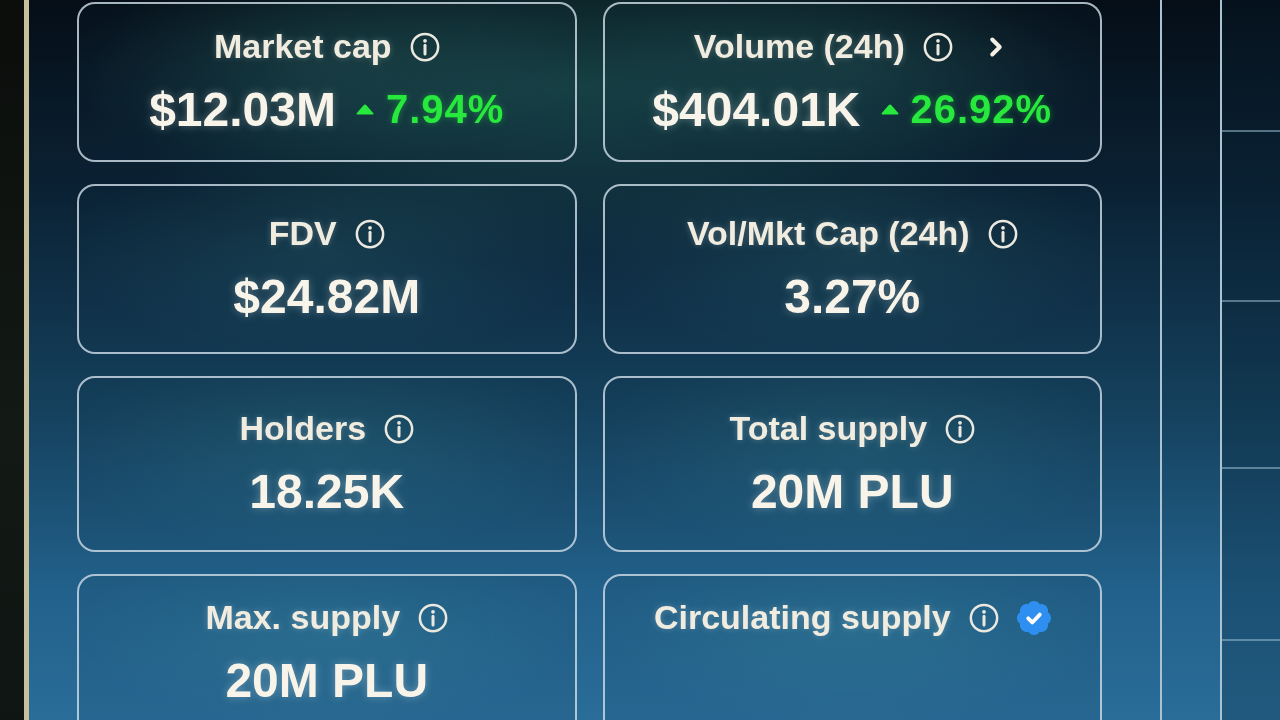  I want to click on stat-value: $24.82M, so click(327, 296).